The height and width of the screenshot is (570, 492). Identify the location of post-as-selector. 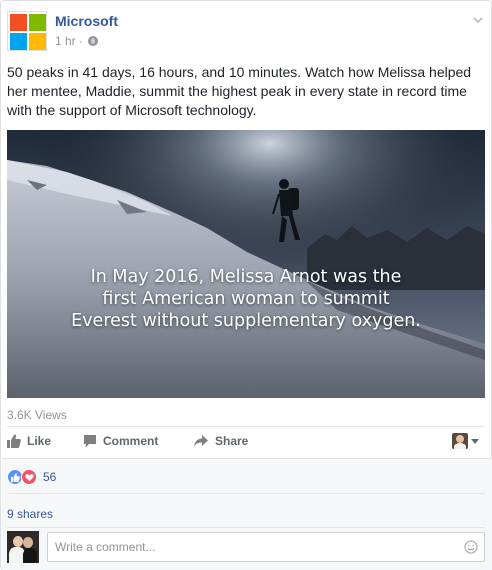
(465, 441).